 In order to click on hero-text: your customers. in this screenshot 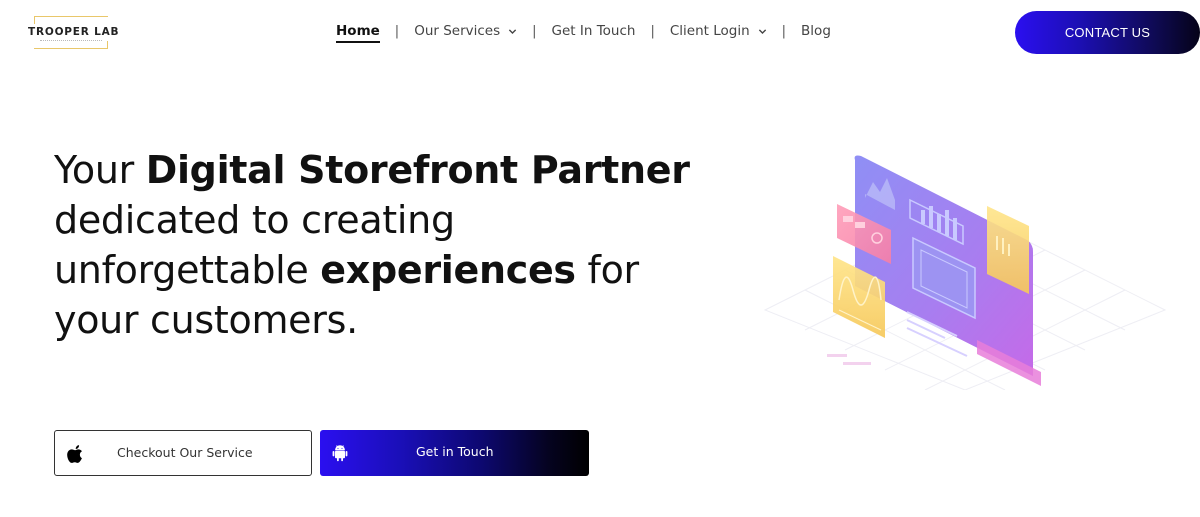, I will do `click(206, 320)`.